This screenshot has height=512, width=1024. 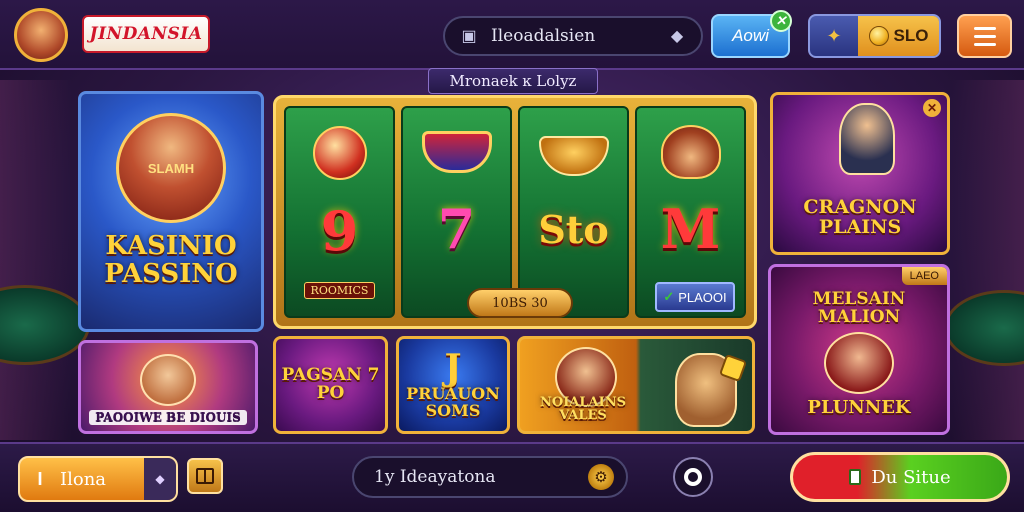 I want to click on record-button, so click(x=693, y=477).